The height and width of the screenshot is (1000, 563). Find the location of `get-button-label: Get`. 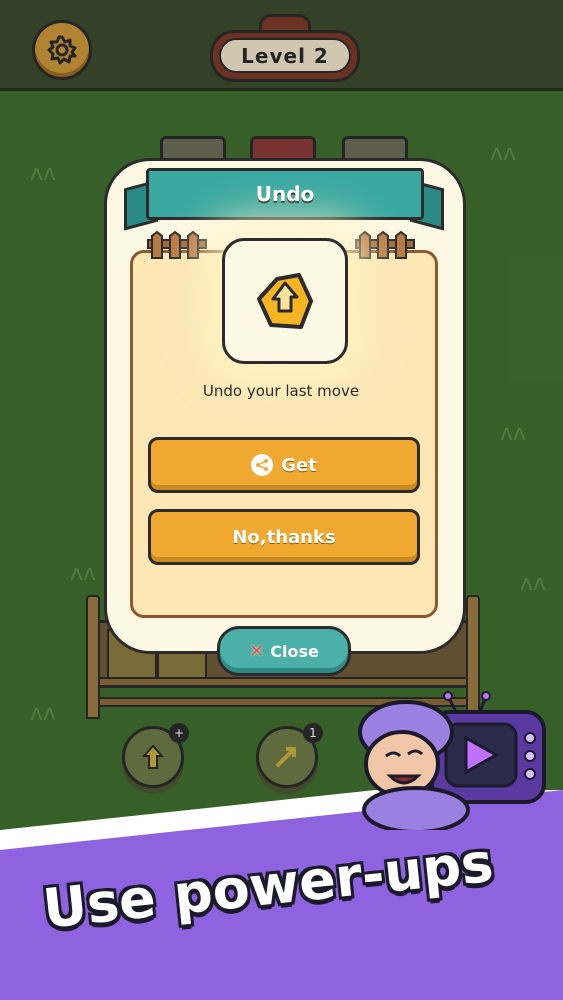

get-button-label: Get is located at coordinates (299, 465).